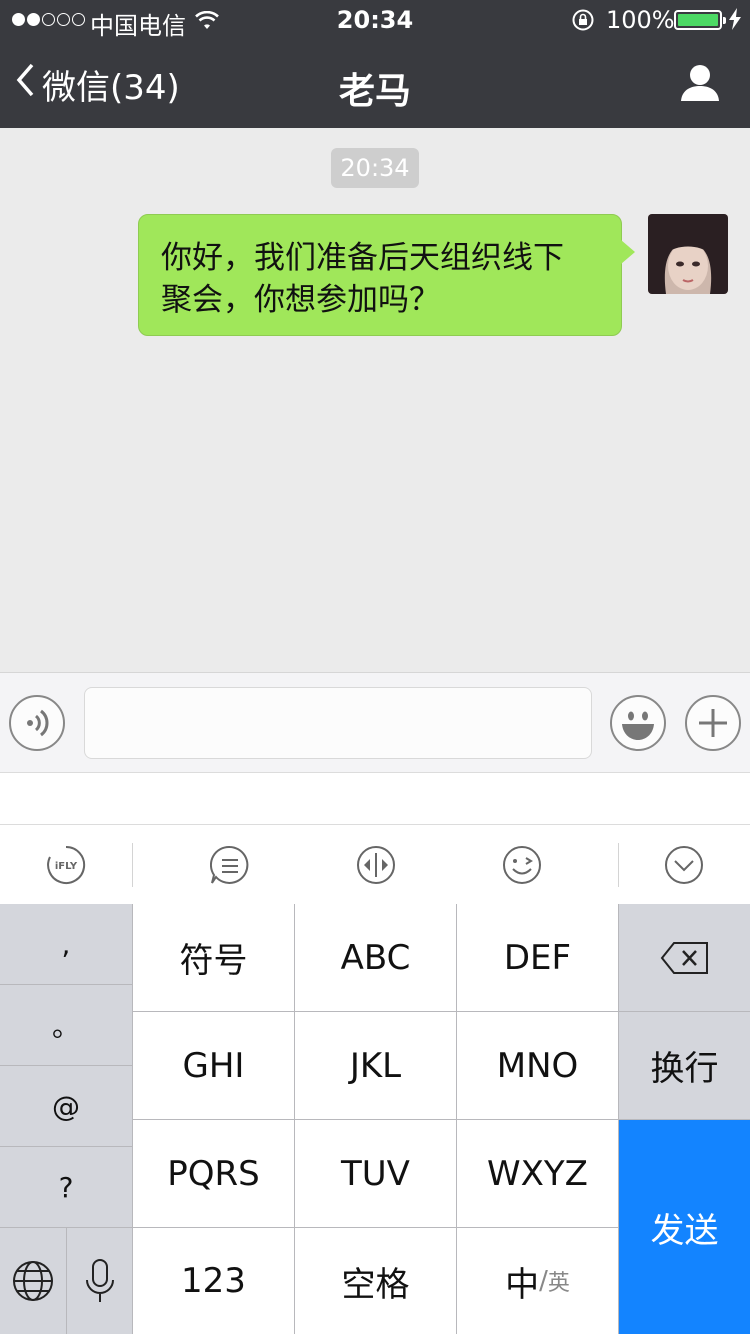 This screenshot has width=750, height=1334. Describe the element at coordinates (374, 91) in the screenshot. I see `chat-title: 老马` at that location.